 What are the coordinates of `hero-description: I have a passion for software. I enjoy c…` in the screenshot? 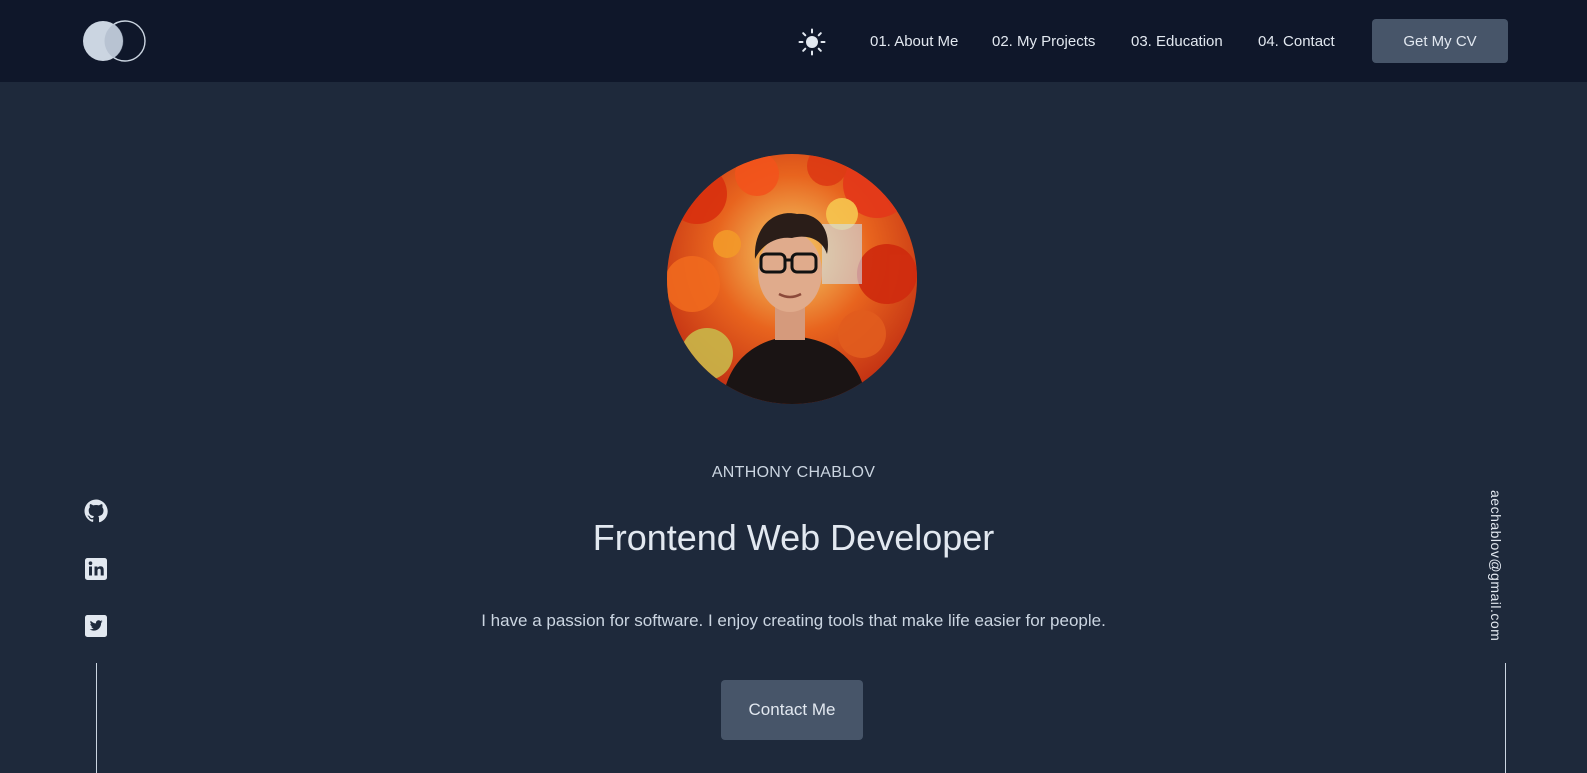 It's located at (793, 620).